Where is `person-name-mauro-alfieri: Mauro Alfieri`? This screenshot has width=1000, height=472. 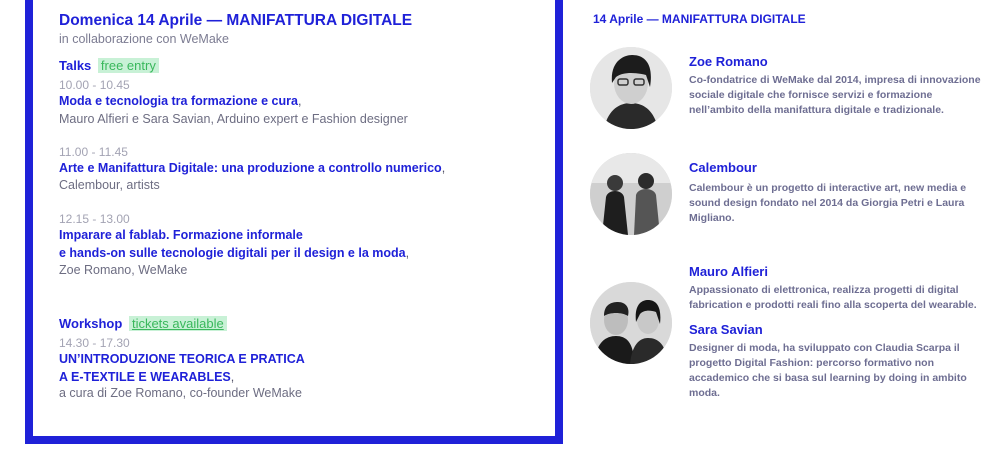
person-name-mauro-alfieri: Mauro Alfieri is located at coordinates (728, 271).